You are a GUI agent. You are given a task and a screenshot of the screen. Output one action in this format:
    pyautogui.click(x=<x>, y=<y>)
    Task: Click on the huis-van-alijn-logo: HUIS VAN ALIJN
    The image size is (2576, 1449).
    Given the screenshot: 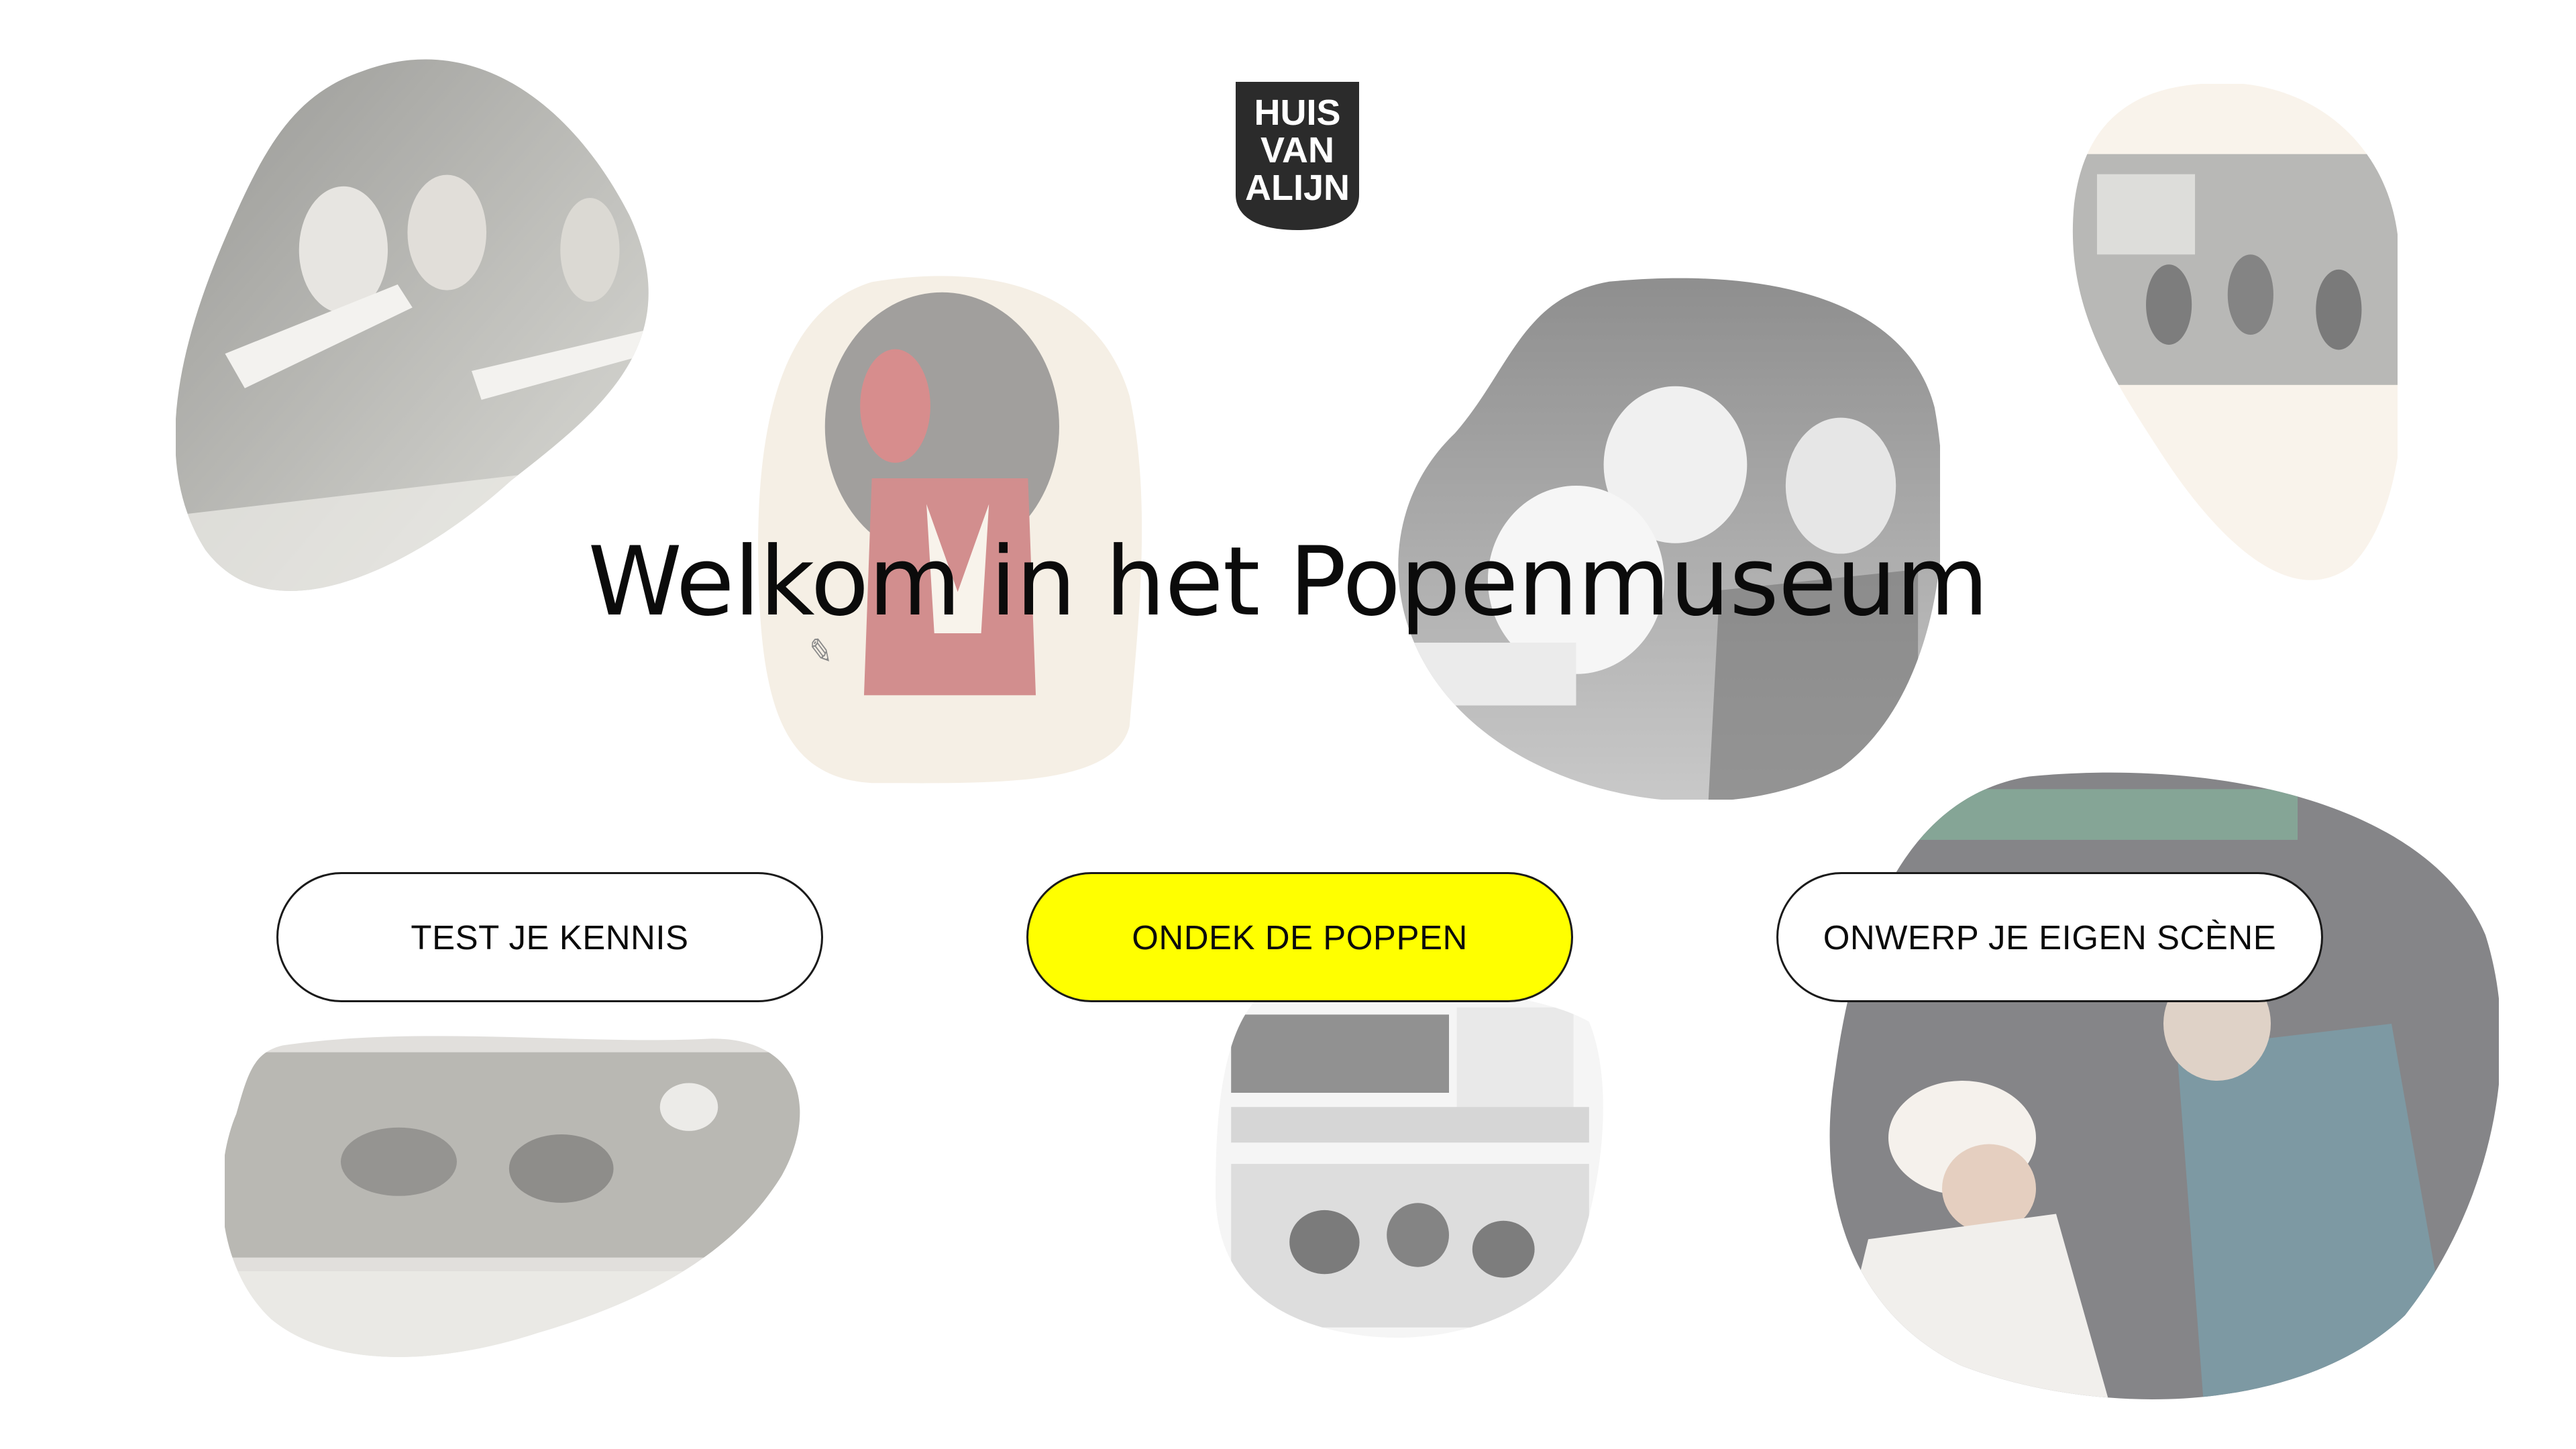 What is the action you would take?
    pyautogui.click(x=1297, y=155)
    